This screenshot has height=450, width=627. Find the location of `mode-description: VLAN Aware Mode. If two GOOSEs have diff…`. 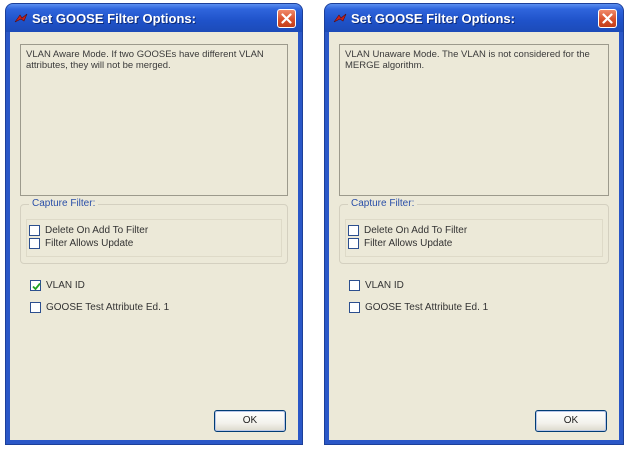

mode-description: VLAN Aware Mode. If two GOOSEs have diff… is located at coordinates (154, 120).